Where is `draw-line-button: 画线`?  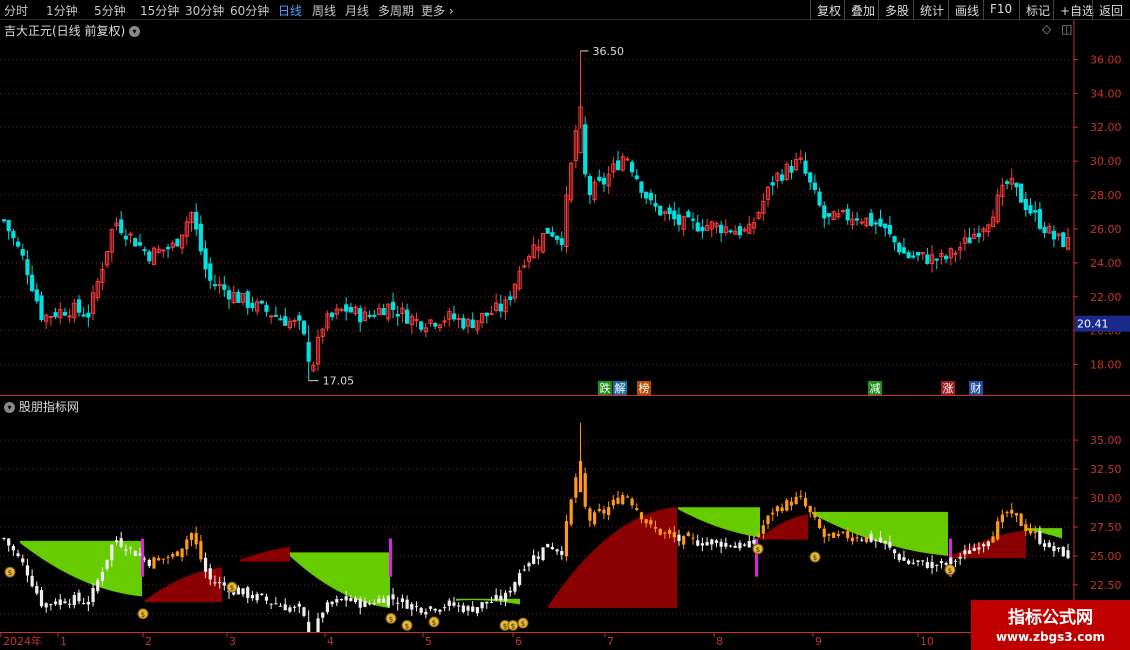
draw-line-button: 画线 is located at coordinates (966, 10).